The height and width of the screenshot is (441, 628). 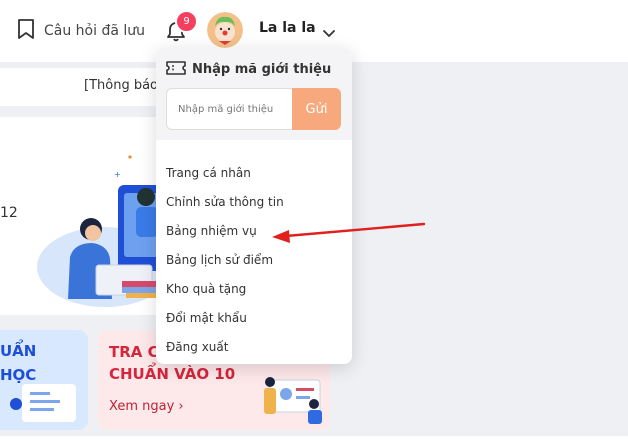 I want to click on annotation-arrow, so click(x=349, y=232).